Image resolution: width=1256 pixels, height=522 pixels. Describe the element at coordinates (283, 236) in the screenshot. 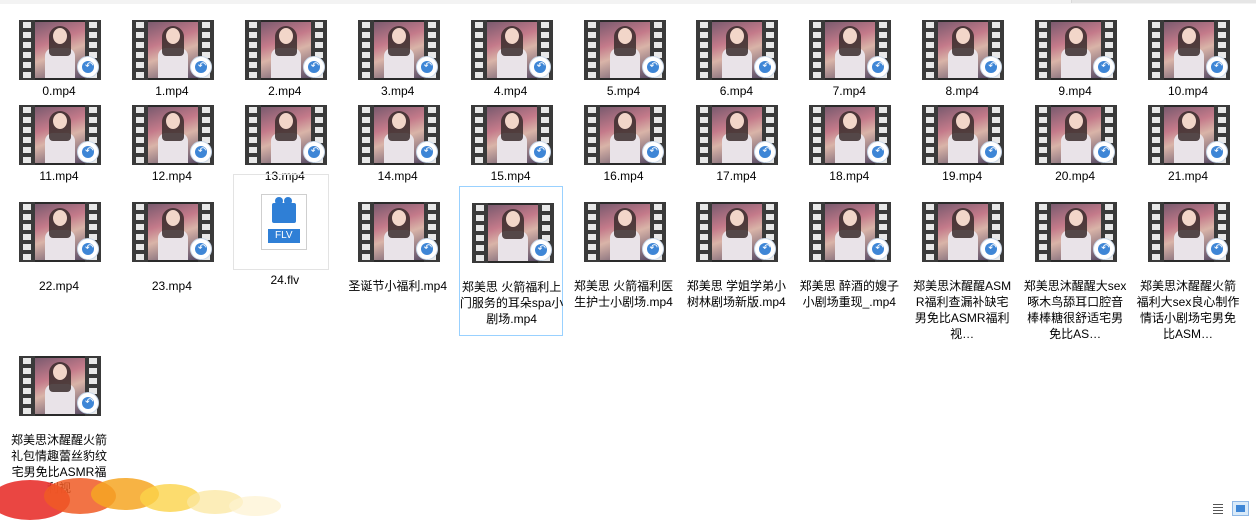

I see `flv-type-label: FLV` at that location.